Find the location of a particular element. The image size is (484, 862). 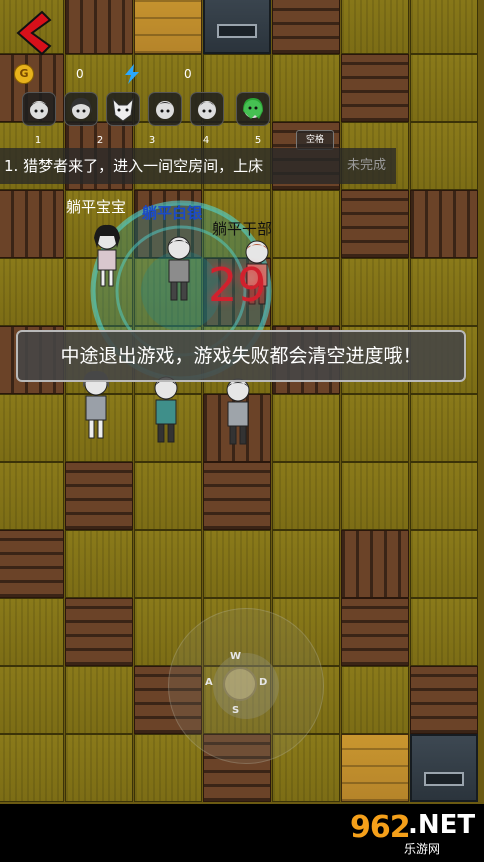

task-bar: 1. 猎梦者来了，进入一间空房间，上床 未完成 is located at coordinates (198, 166).